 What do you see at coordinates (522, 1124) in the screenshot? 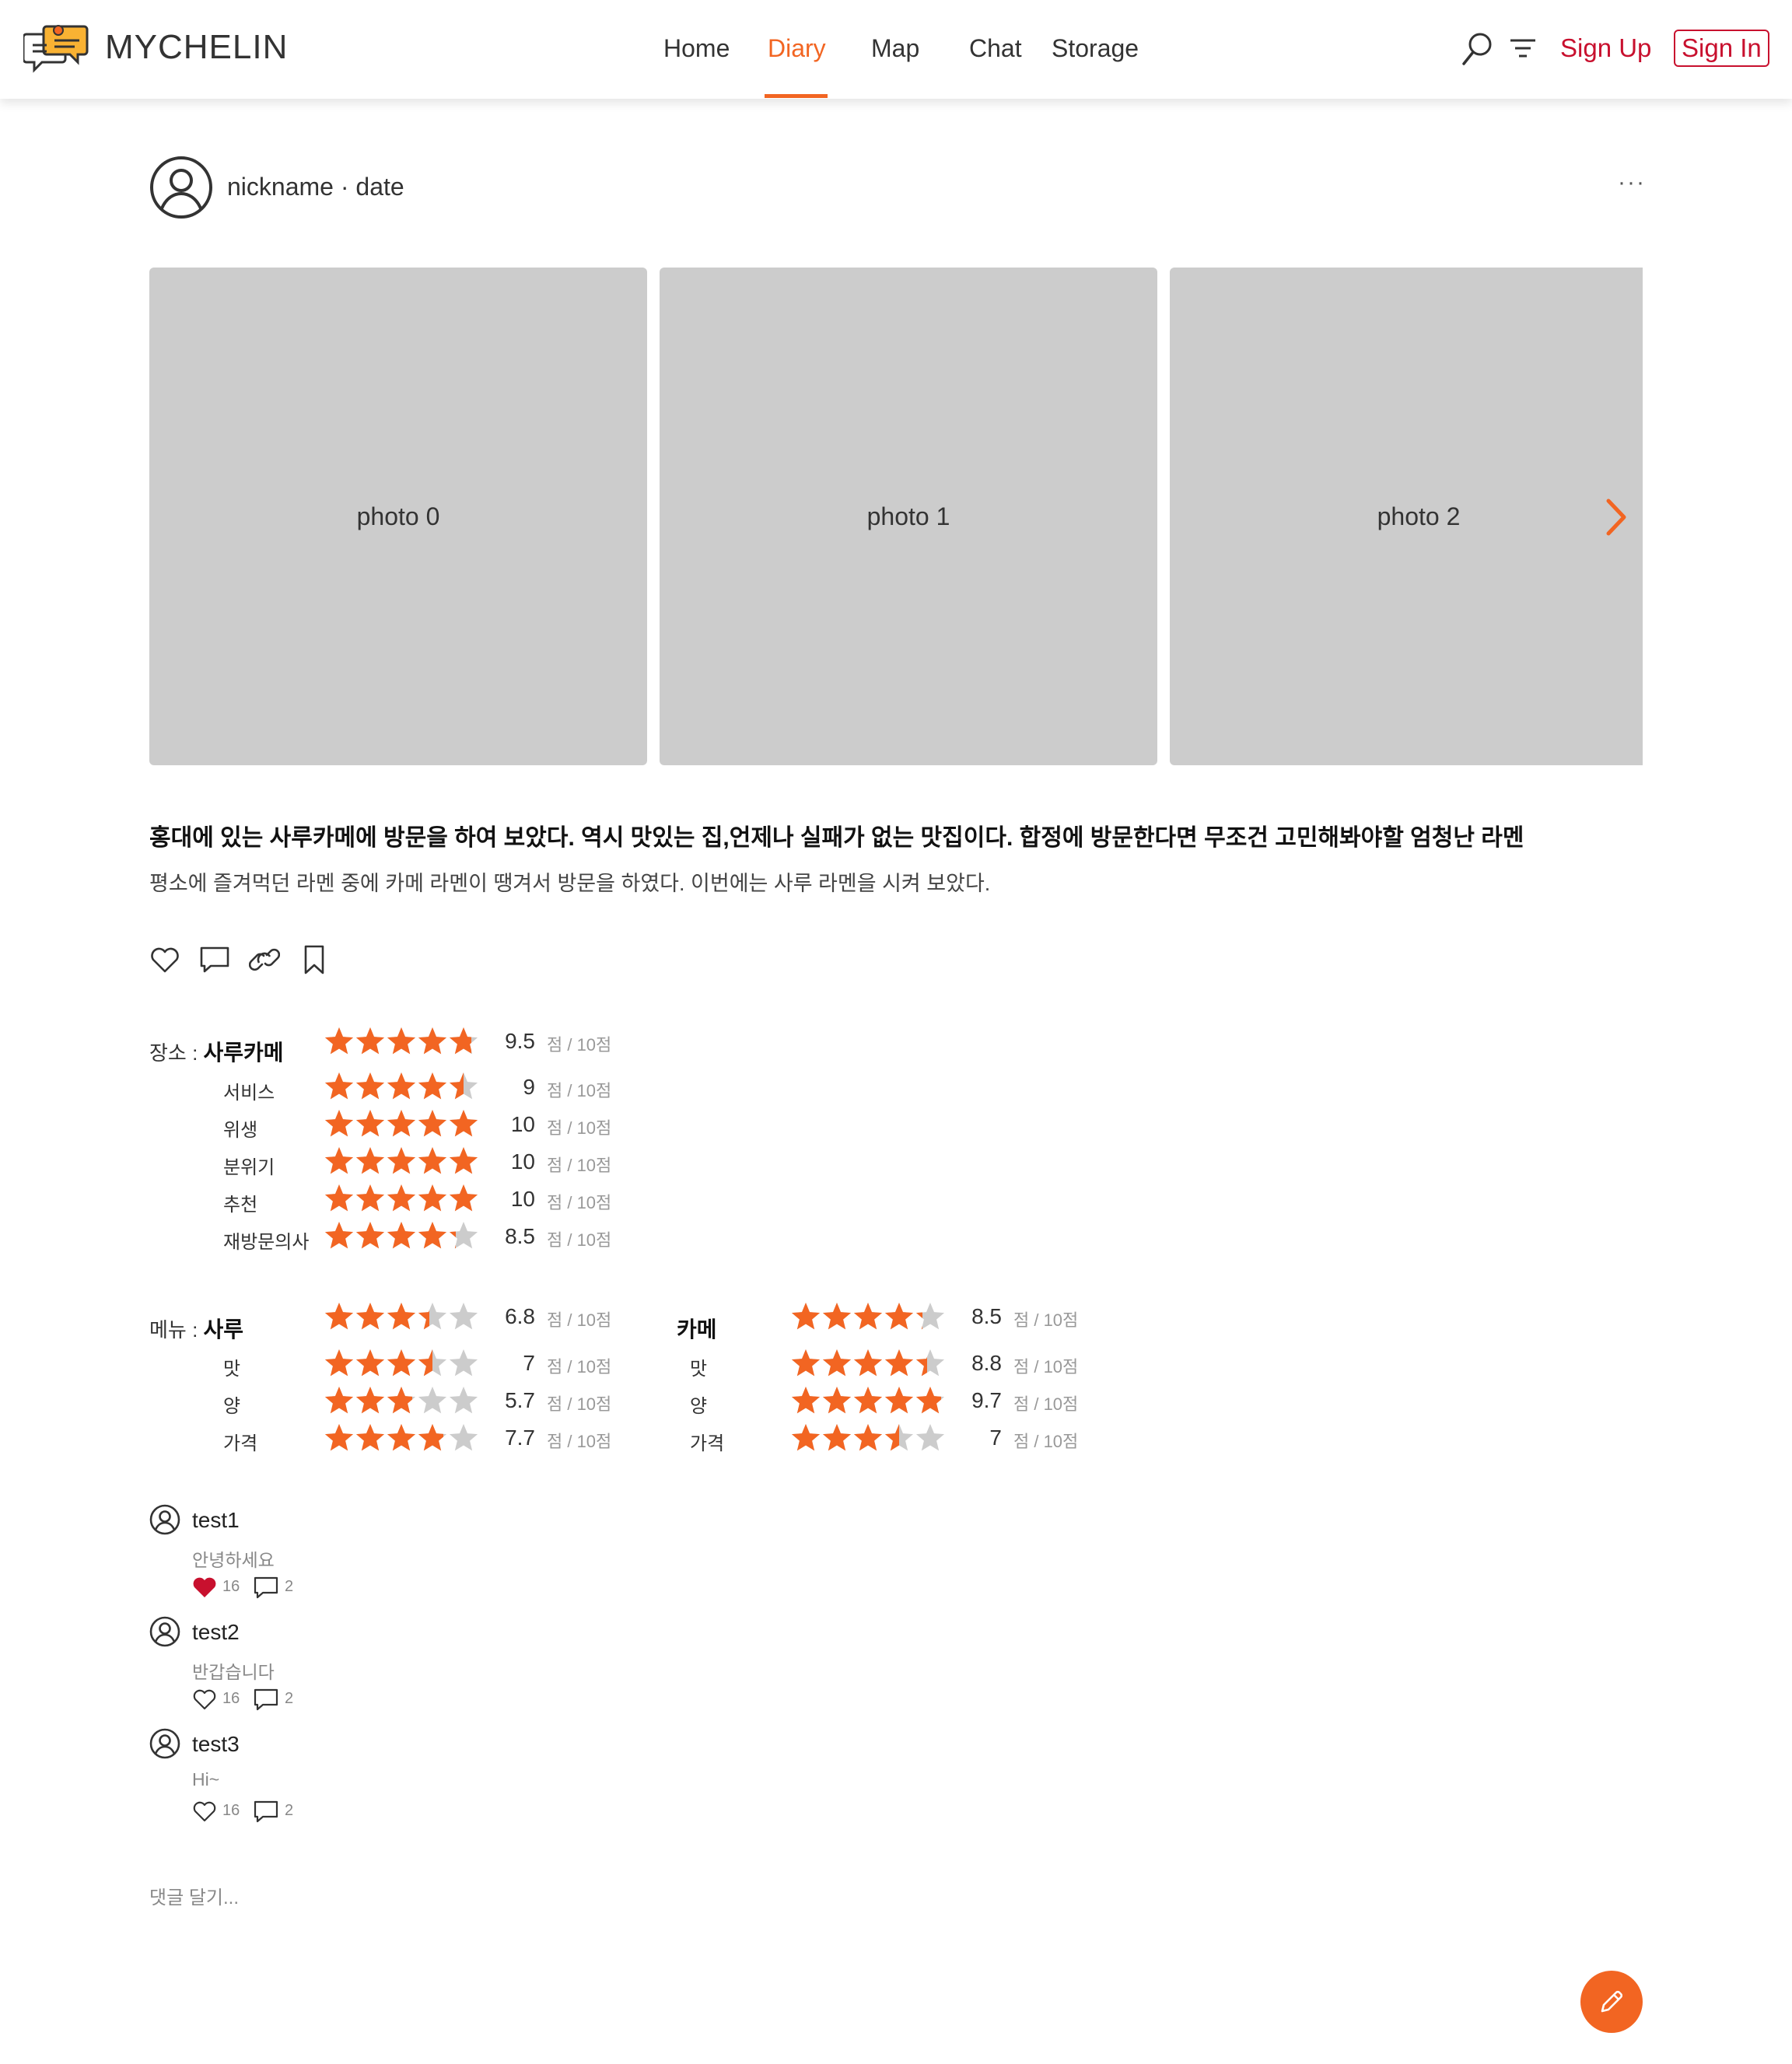
I see `criterion-score: 10` at bounding box center [522, 1124].